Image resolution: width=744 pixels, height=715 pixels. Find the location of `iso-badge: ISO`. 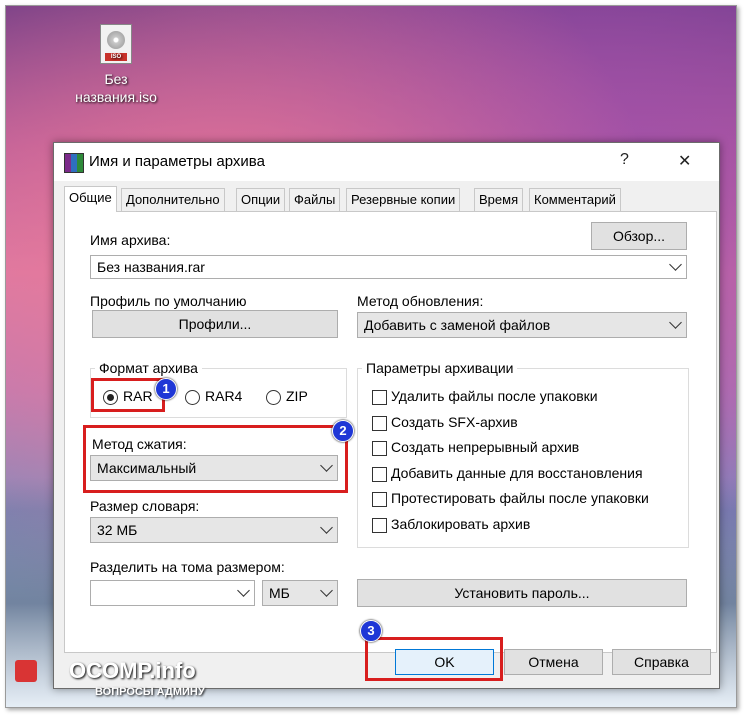

iso-badge: ISO is located at coordinates (116, 57).